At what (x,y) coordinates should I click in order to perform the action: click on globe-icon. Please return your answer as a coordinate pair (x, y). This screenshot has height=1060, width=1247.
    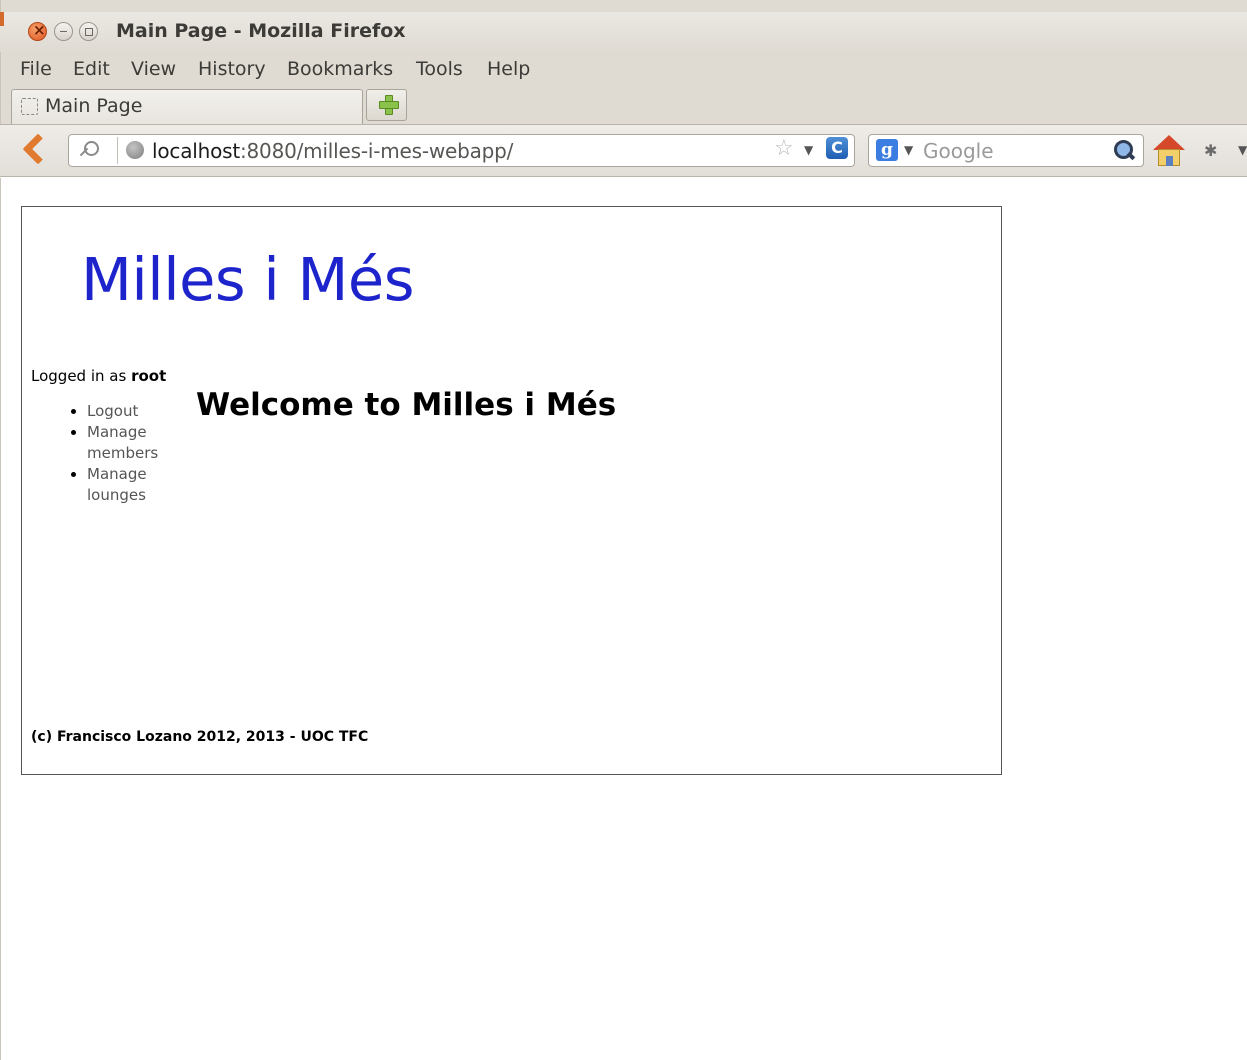
    Looking at the image, I should click on (135, 150).